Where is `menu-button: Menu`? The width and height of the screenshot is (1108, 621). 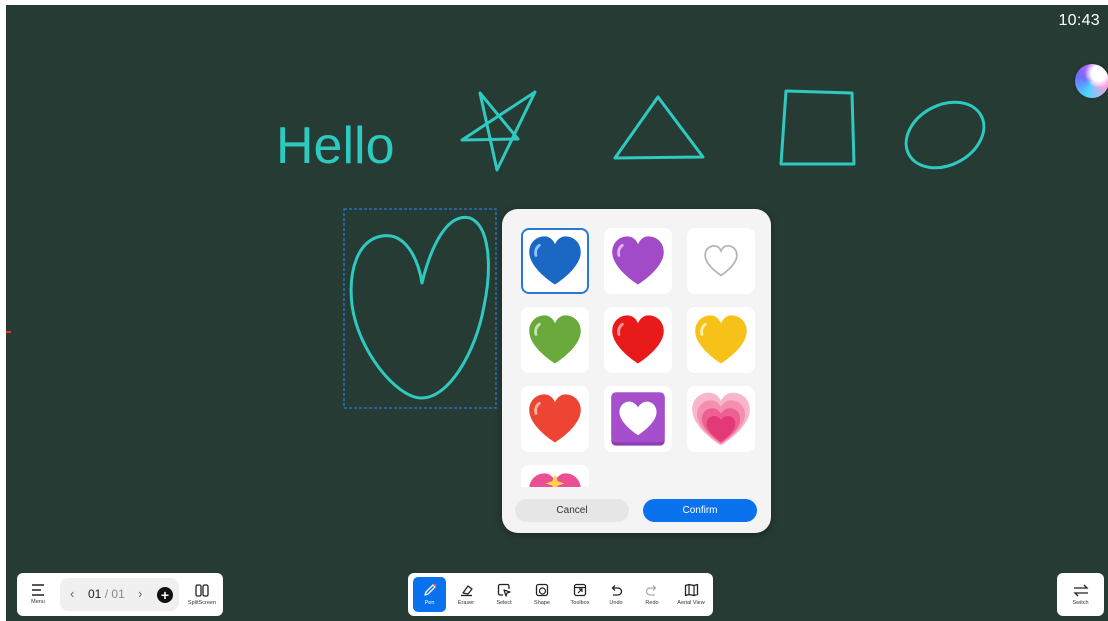
menu-button: Menu is located at coordinates (38, 594).